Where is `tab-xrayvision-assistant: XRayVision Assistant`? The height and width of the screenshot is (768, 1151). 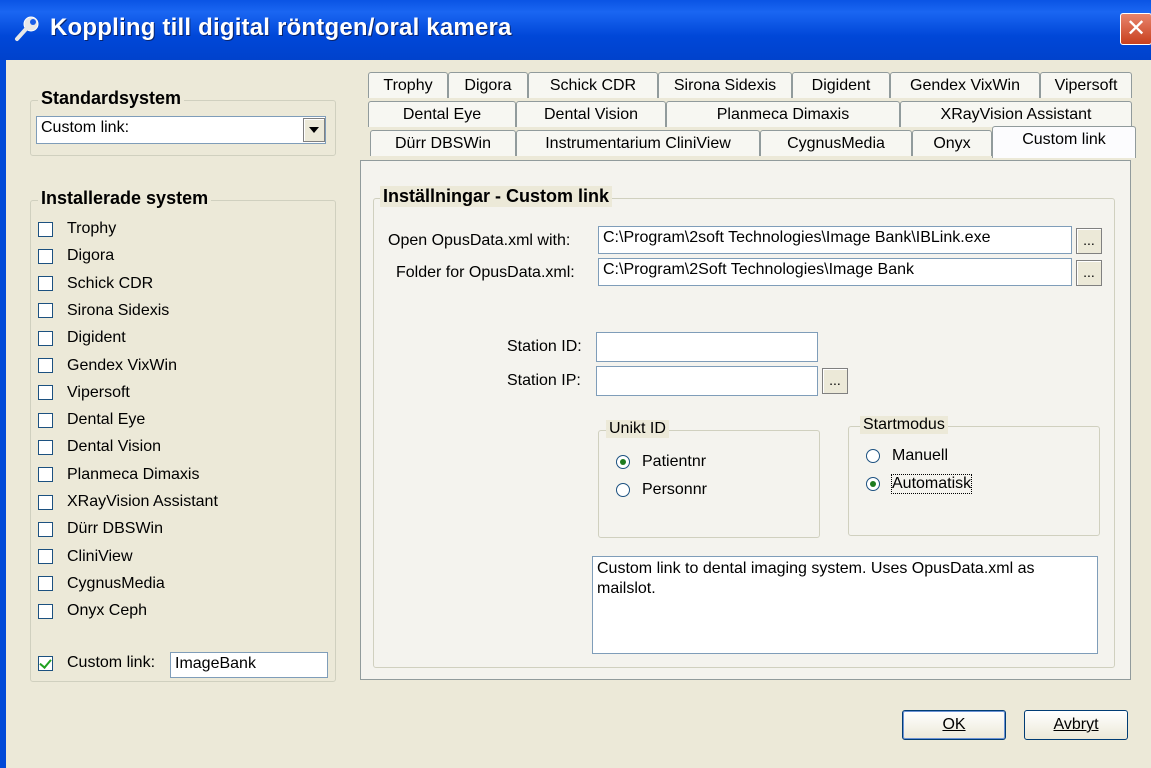
tab-xrayvision-assistant: XRayVision Assistant is located at coordinates (1016, 114).